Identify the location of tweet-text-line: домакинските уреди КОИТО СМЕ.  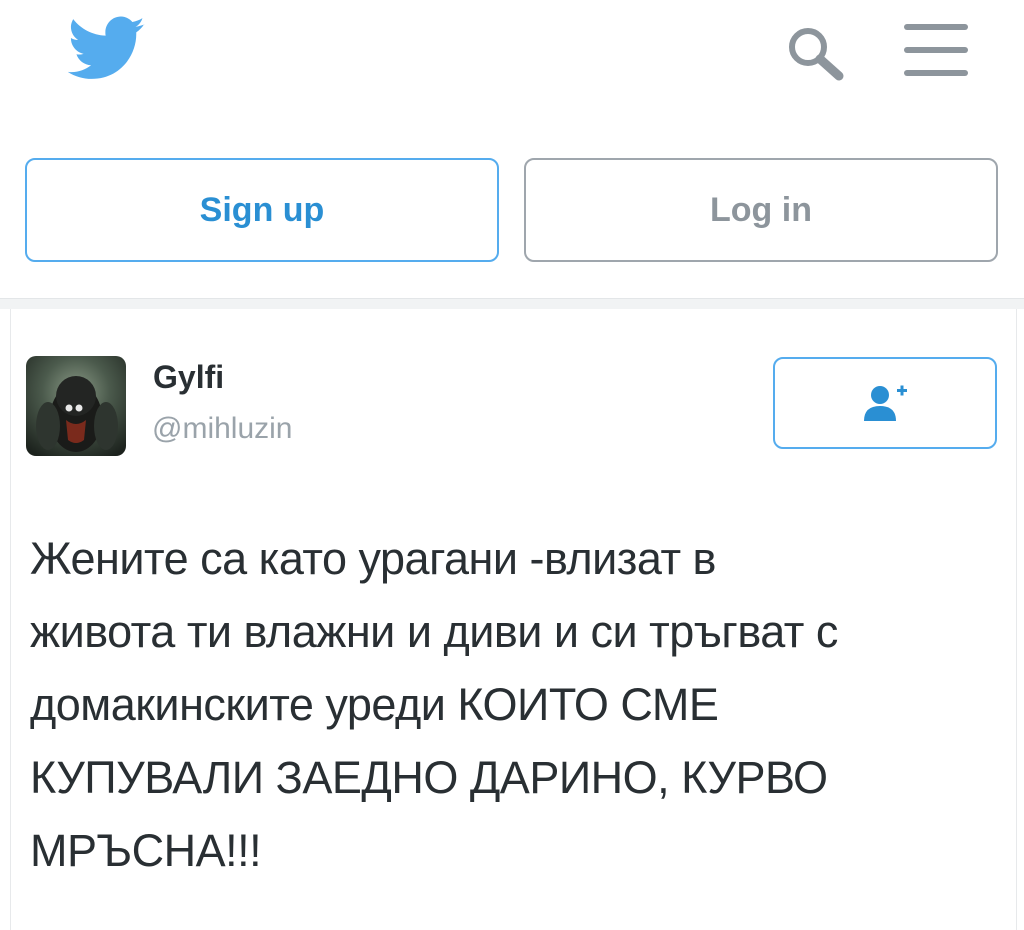
(374, 704).